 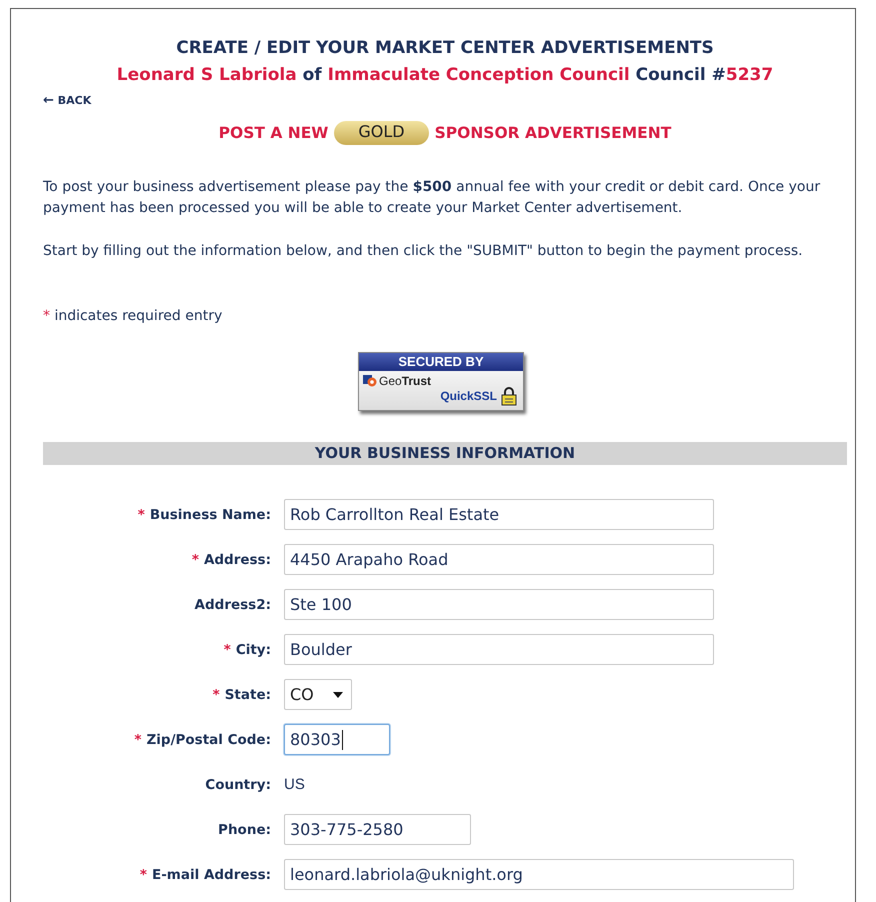 I want to click on field-label: City:, so click(x=253, y=650).